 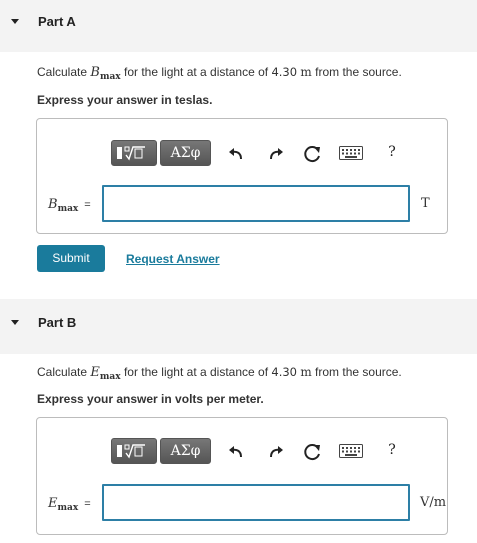 What do you see at coordinates (150, 399) in the screenshot?
I see `part-b-instruction: Express your answer in volts per meter.` at bounding box center [150, 399].